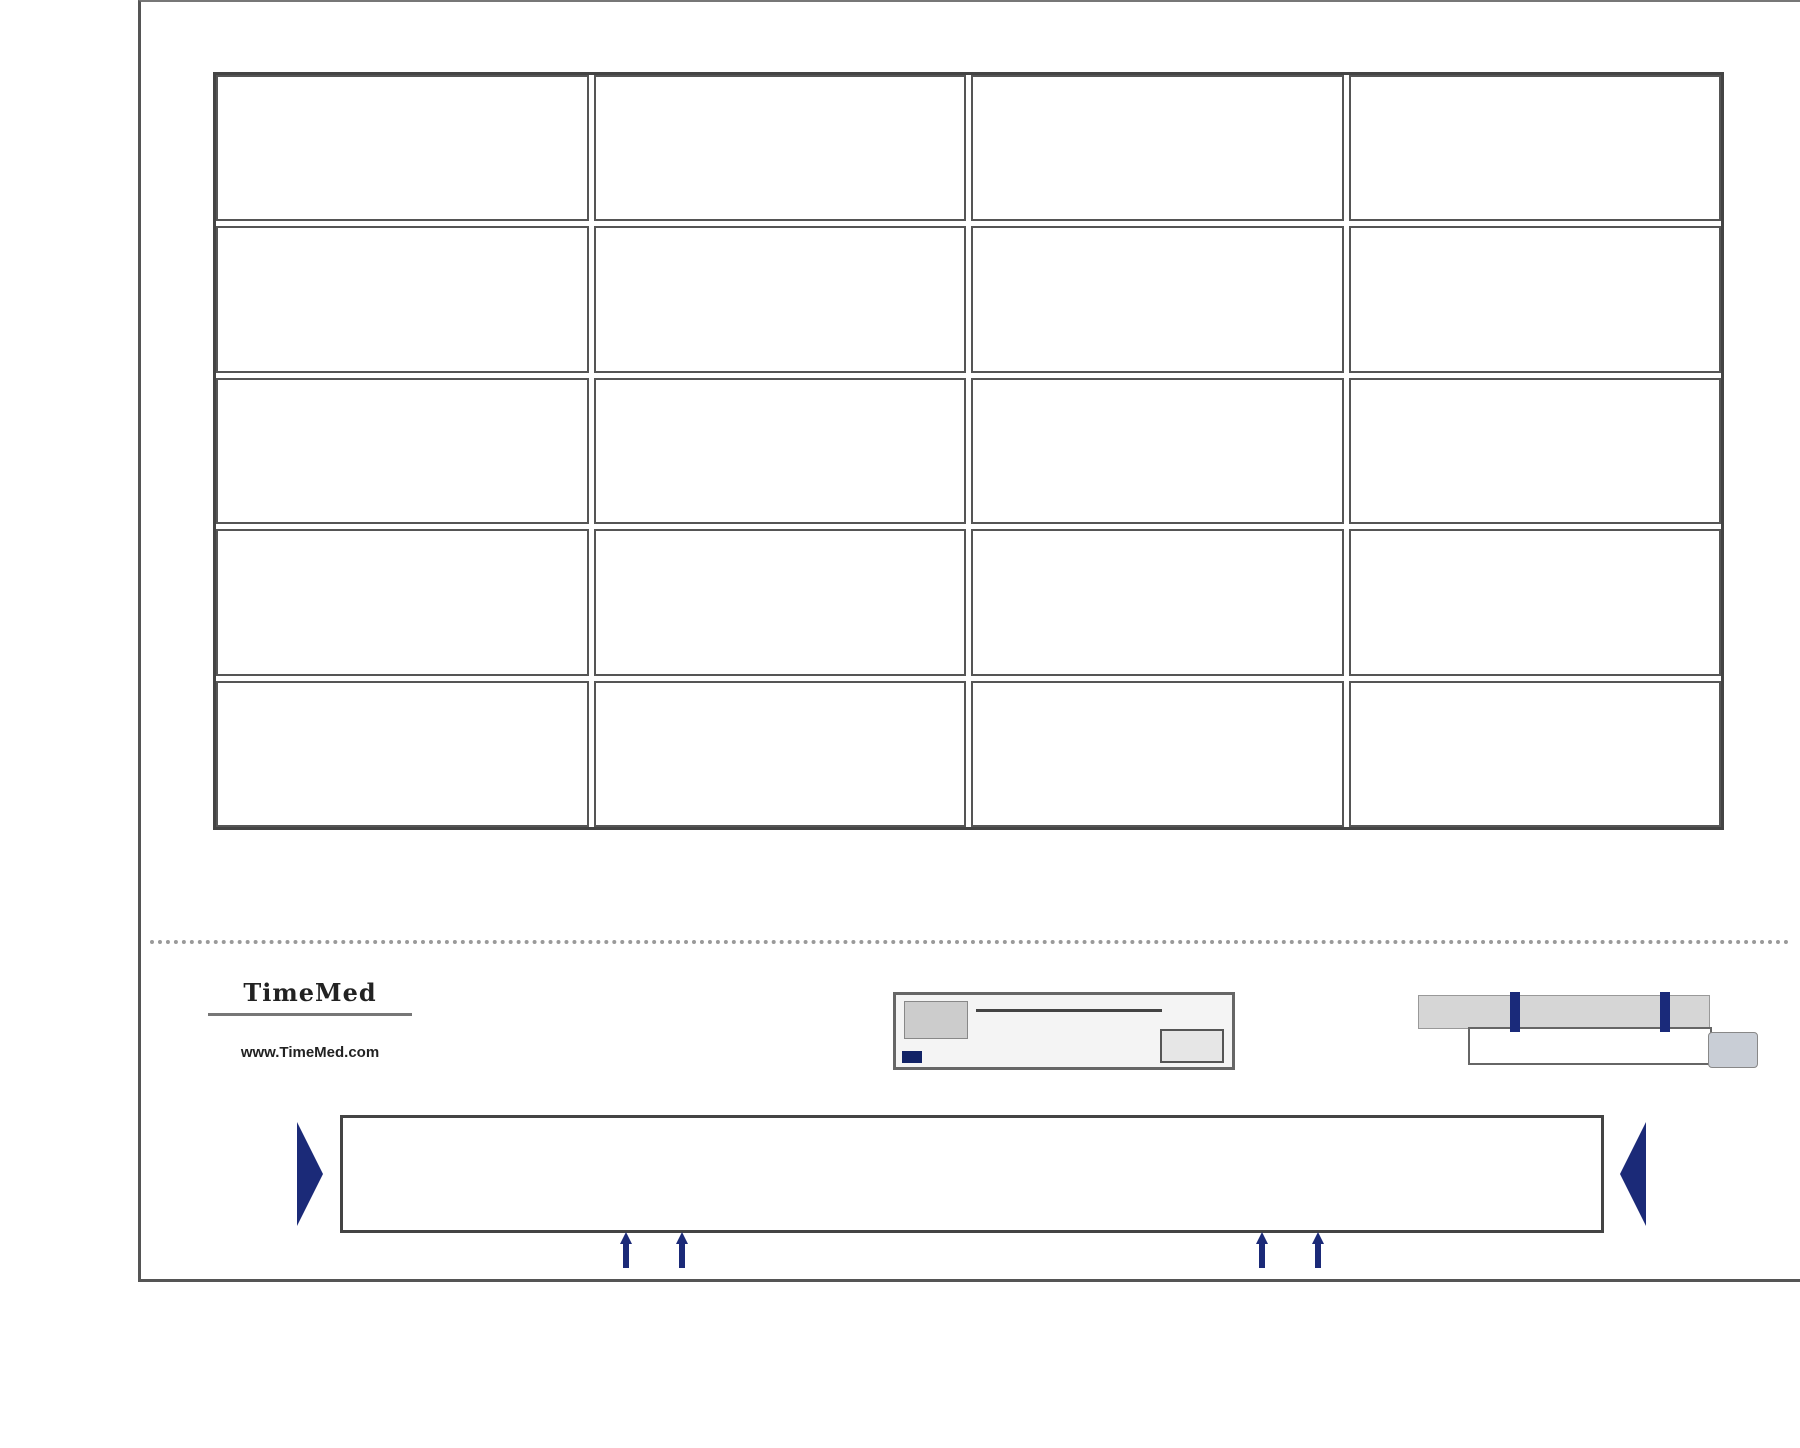 The image size is (1800, 1448). Describe the element at coordinates (310, 1052) in the screenshot. I see `brand-url: www.TimeMed.com` at that location.